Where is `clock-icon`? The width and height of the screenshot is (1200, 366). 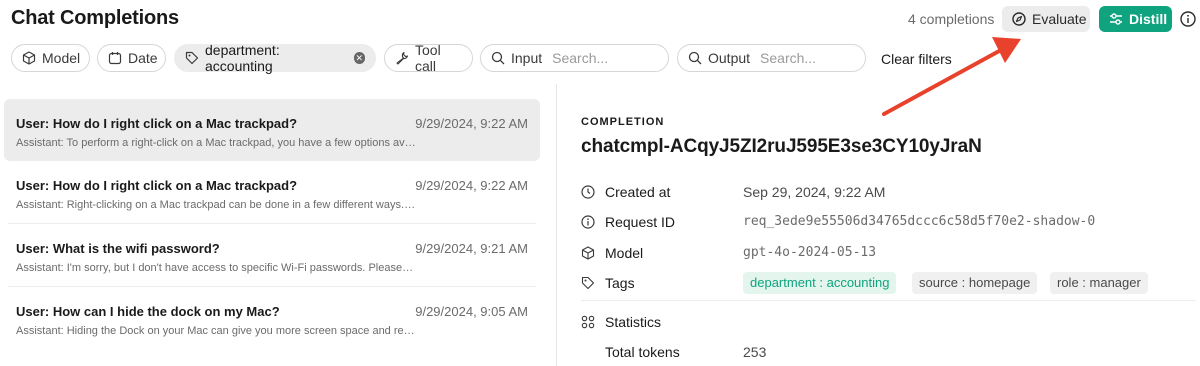
clock-icon is located at coordinates (588, 192).